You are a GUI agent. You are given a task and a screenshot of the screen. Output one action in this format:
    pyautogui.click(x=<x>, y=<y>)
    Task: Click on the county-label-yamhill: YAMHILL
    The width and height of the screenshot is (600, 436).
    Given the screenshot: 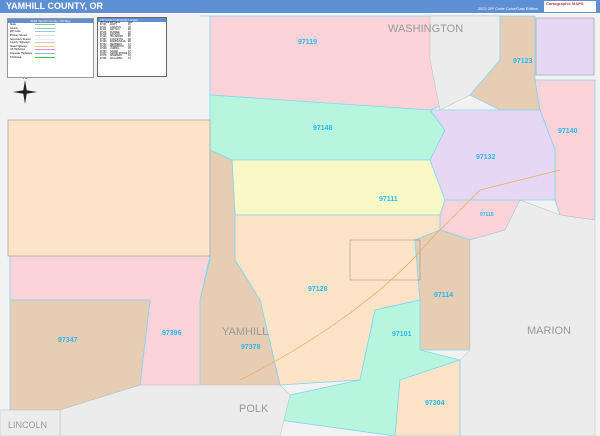 What is the action you would take?
    pyautogui.click(x=245, y=332)
    